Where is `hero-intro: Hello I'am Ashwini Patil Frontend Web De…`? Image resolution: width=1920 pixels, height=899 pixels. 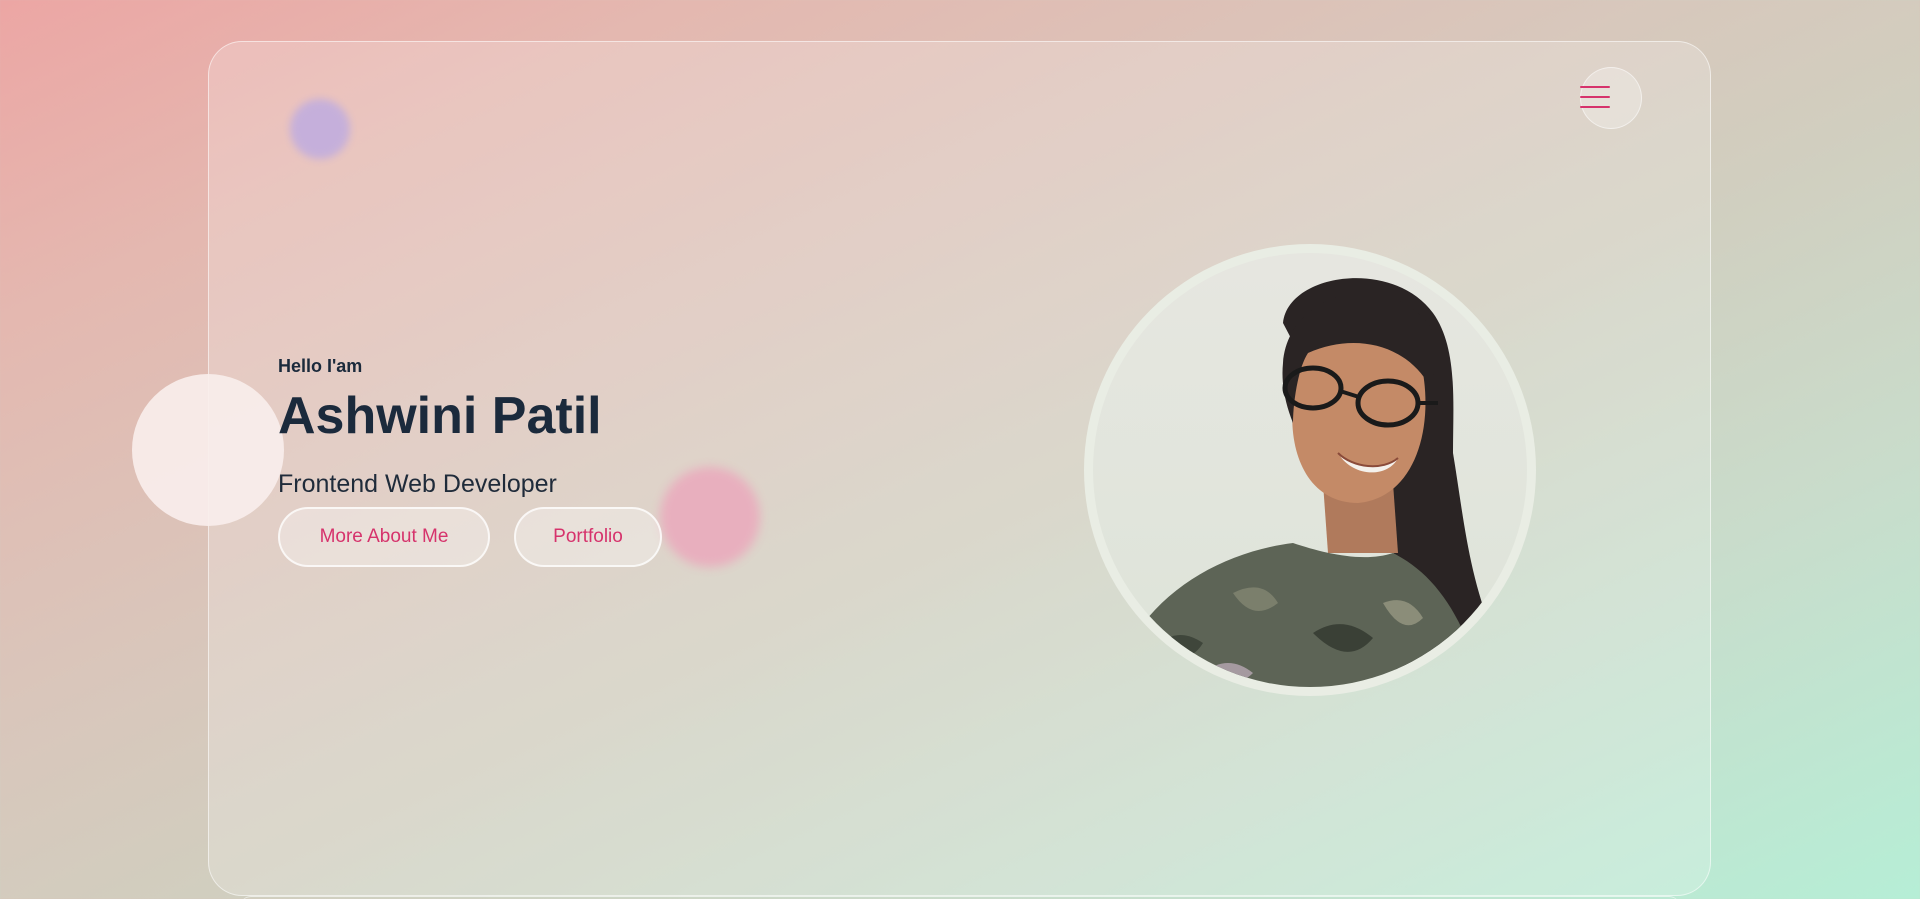
hero-intro: Hello I'am Ashwini Patil Frontend Web De… is located at coordinates (440, 426).